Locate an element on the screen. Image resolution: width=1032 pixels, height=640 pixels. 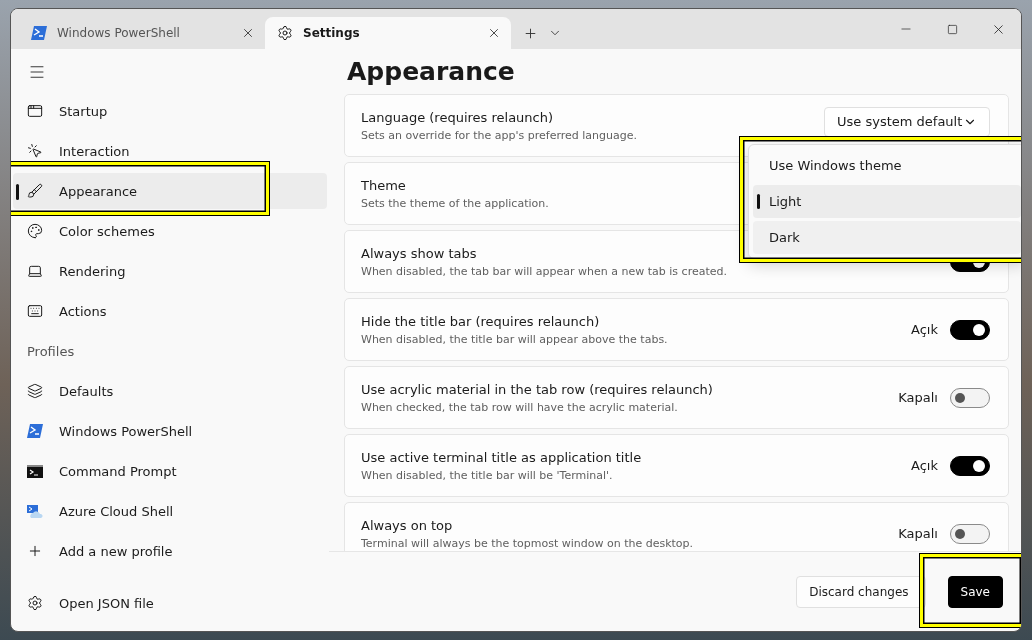
sidebar-item: Defaults is located at coordinates (170, 391).